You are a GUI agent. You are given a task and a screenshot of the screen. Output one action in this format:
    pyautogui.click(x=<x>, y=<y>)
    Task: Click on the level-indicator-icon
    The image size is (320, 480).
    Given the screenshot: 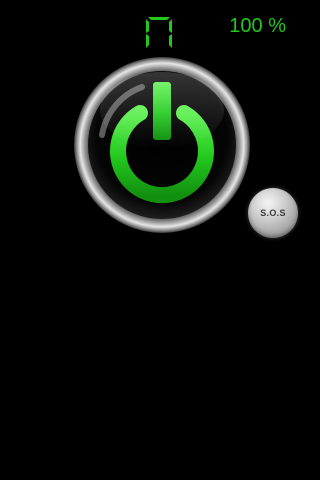 What is the action you would take?
    pyautogui.click(x=159, y=33)
    